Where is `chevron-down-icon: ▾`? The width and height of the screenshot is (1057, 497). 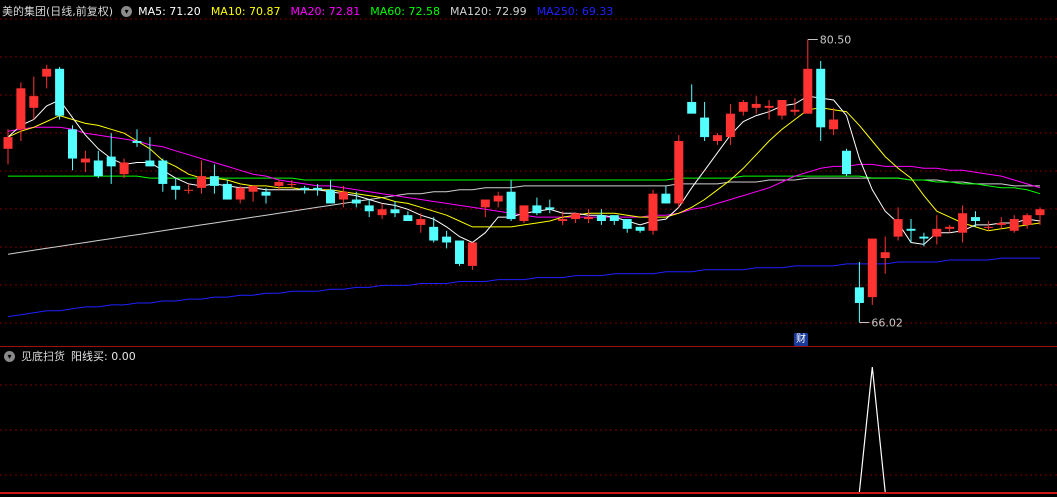 chevron-down-icon: ▾ is located at coordinates (127, 11).